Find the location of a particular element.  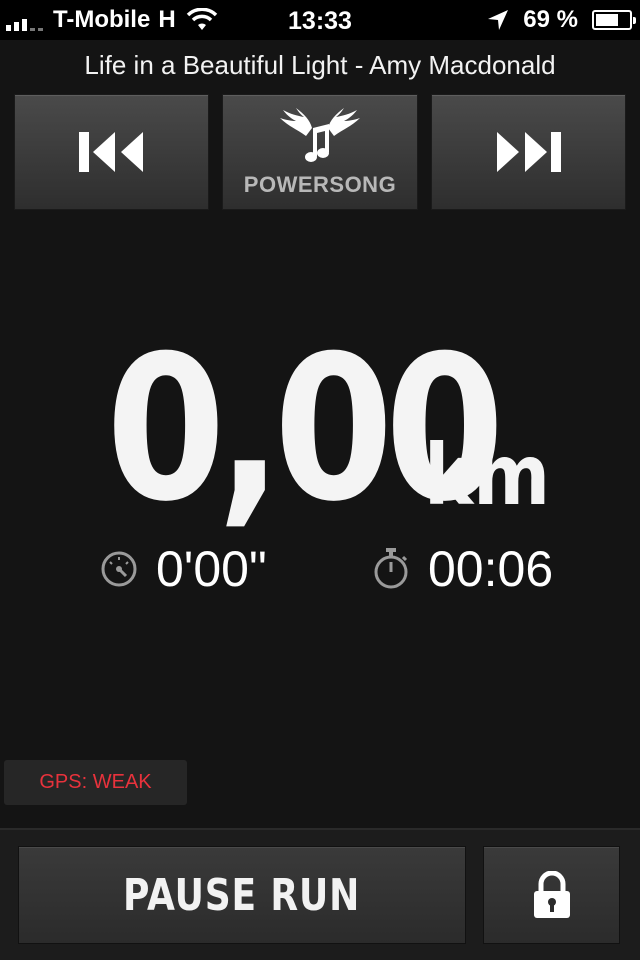

speedometer-icon is located at coordinates (119, 569).